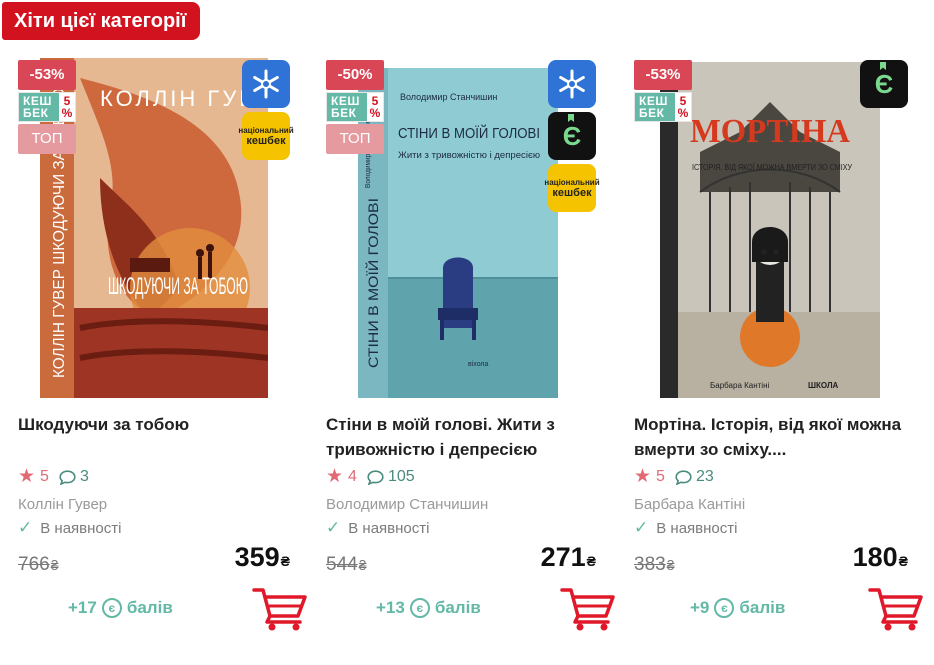 The height and width of the screenshot is (665, 934). I want to click on product-meta: ★ 4 105, so click(370, 477).